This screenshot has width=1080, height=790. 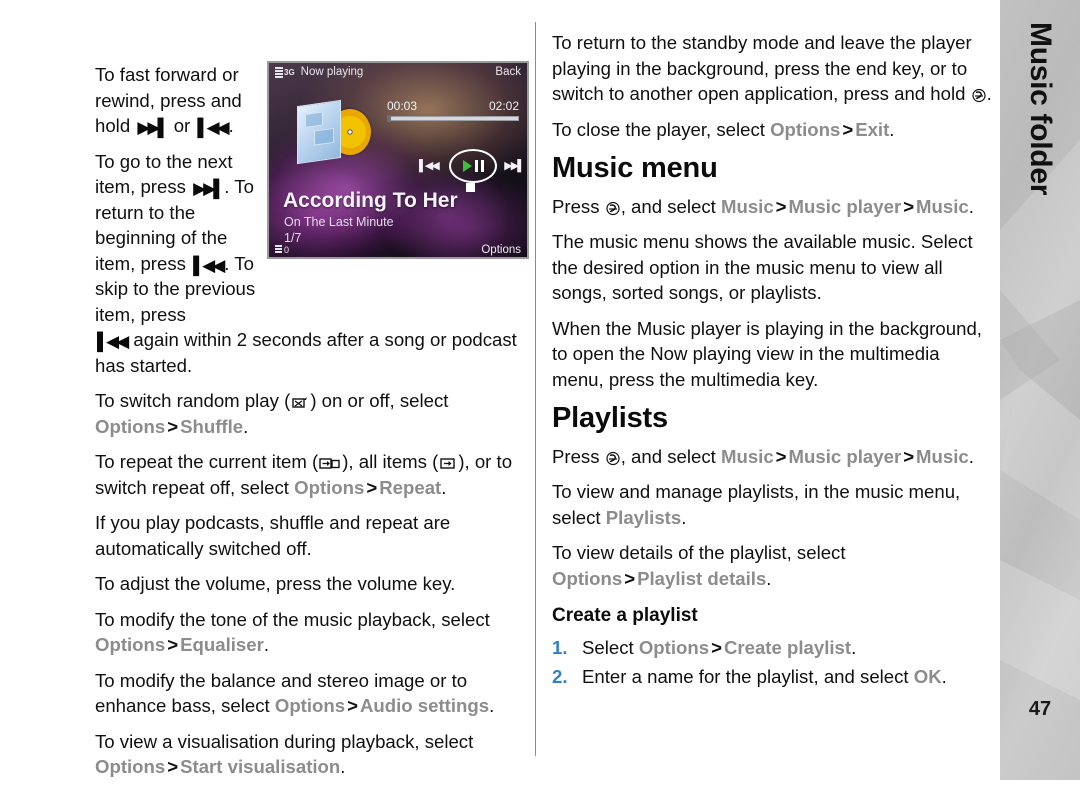 What do you see at coordinates (424, 705) in the screenshot?
I see `ui-audio-settings: Audio settings` at bounding box center [424, 705].